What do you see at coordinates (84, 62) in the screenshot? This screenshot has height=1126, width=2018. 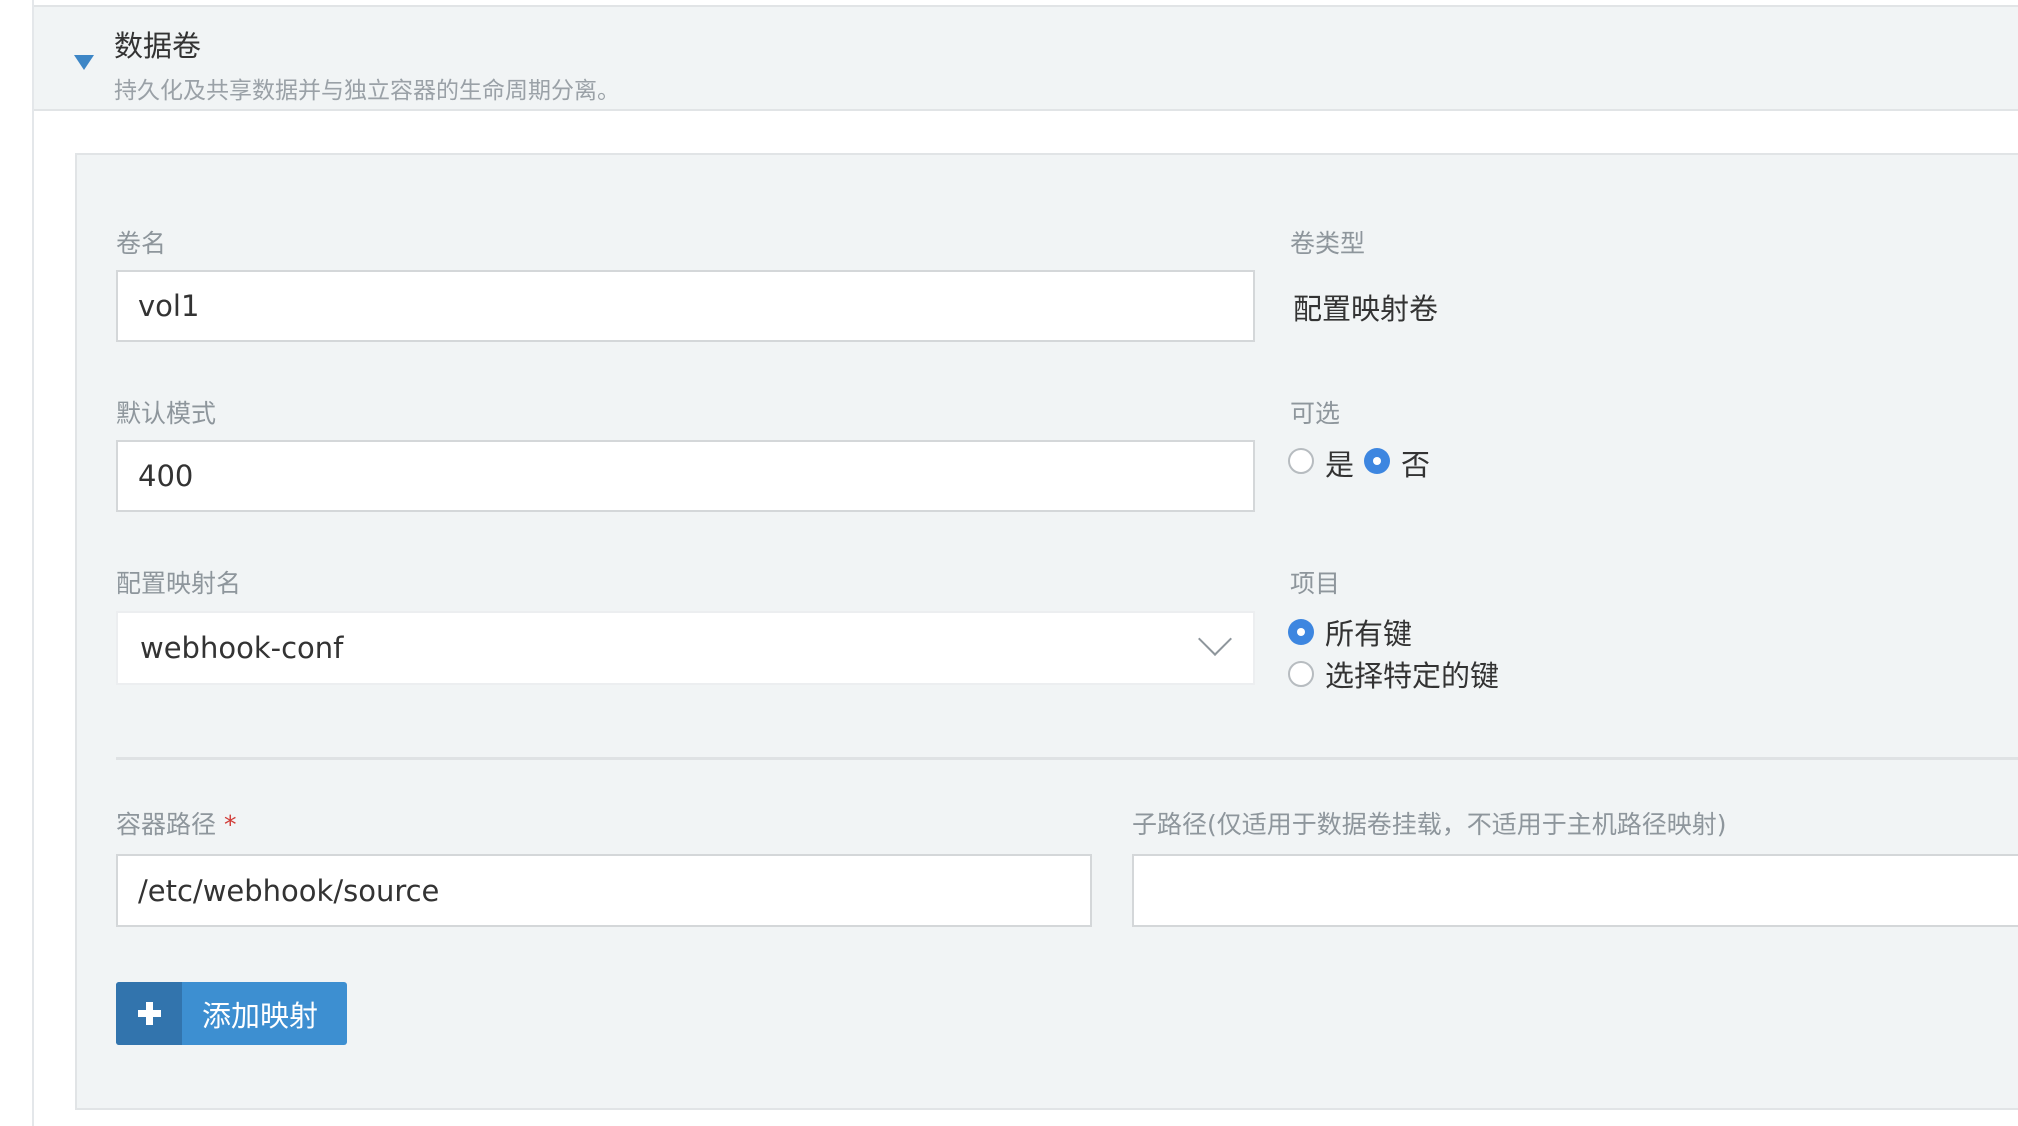 I see `collapse-triangle-icon` at bounding box center [84, 62].